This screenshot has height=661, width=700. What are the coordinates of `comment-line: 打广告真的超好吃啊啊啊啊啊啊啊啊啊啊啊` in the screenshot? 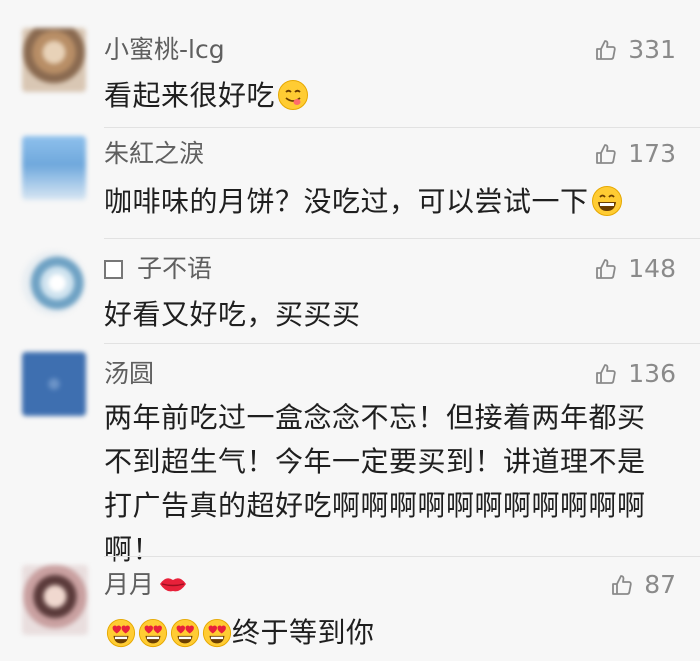 It's located at (375, 505).